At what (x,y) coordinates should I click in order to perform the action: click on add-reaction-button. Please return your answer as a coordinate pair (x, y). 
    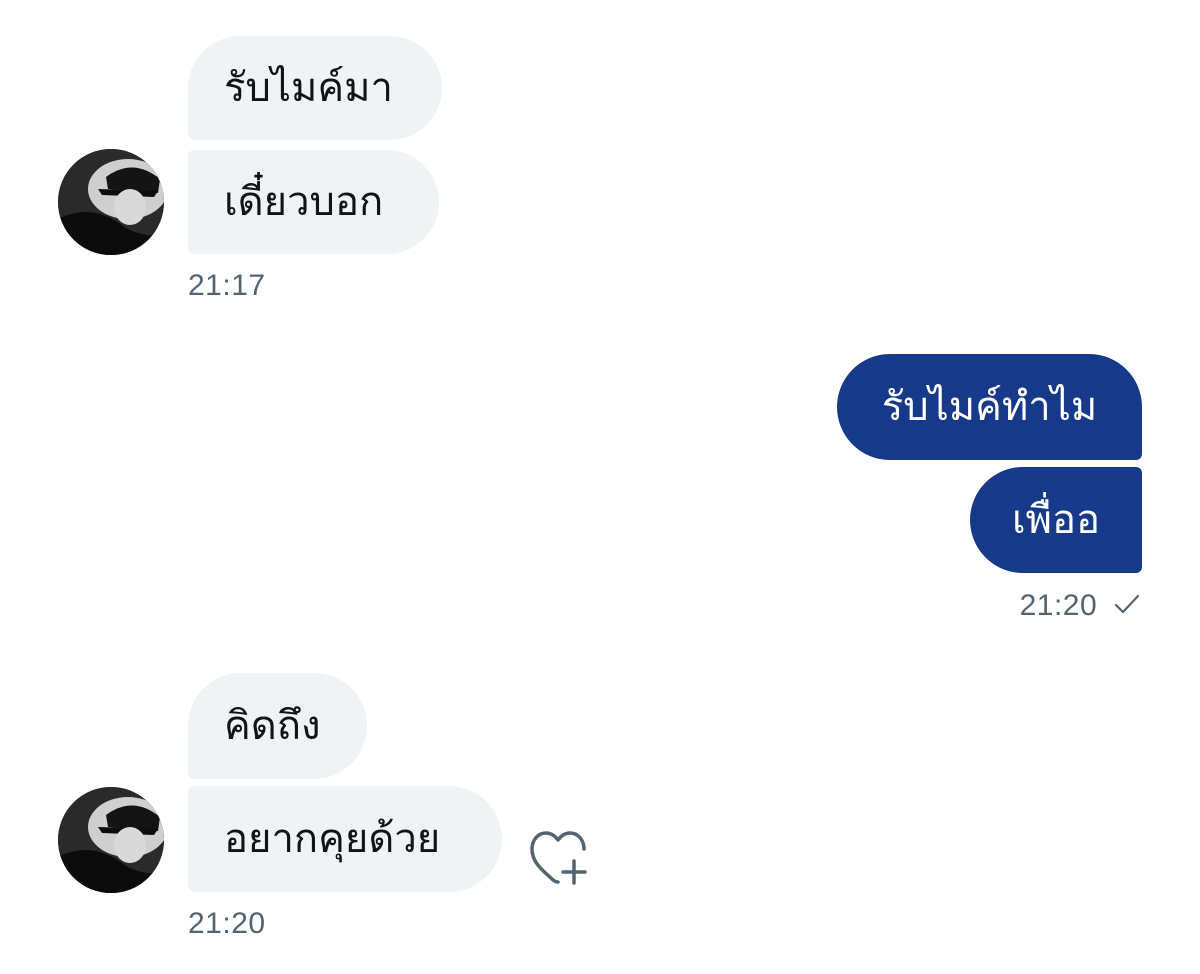
    Looking at the image, I should click on (563, 857).